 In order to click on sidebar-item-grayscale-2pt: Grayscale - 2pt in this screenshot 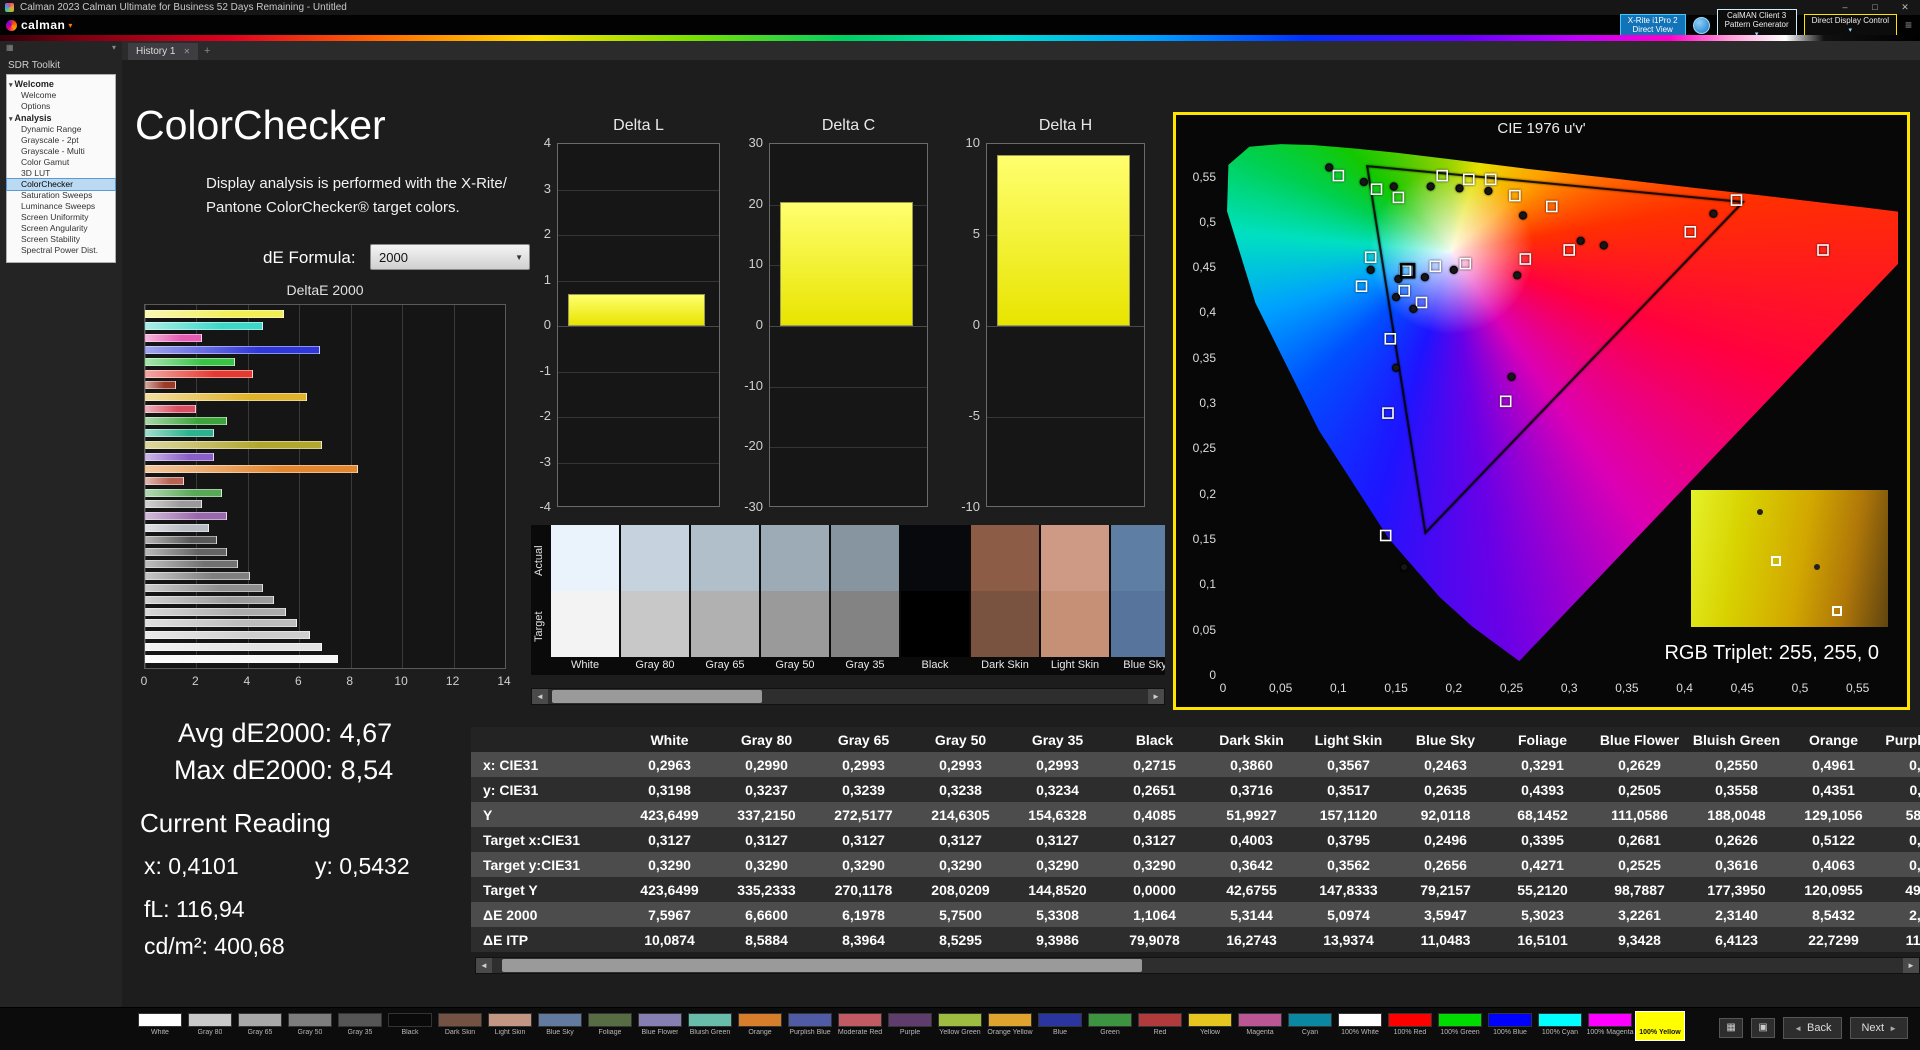, I will do `click(61, 140)`.